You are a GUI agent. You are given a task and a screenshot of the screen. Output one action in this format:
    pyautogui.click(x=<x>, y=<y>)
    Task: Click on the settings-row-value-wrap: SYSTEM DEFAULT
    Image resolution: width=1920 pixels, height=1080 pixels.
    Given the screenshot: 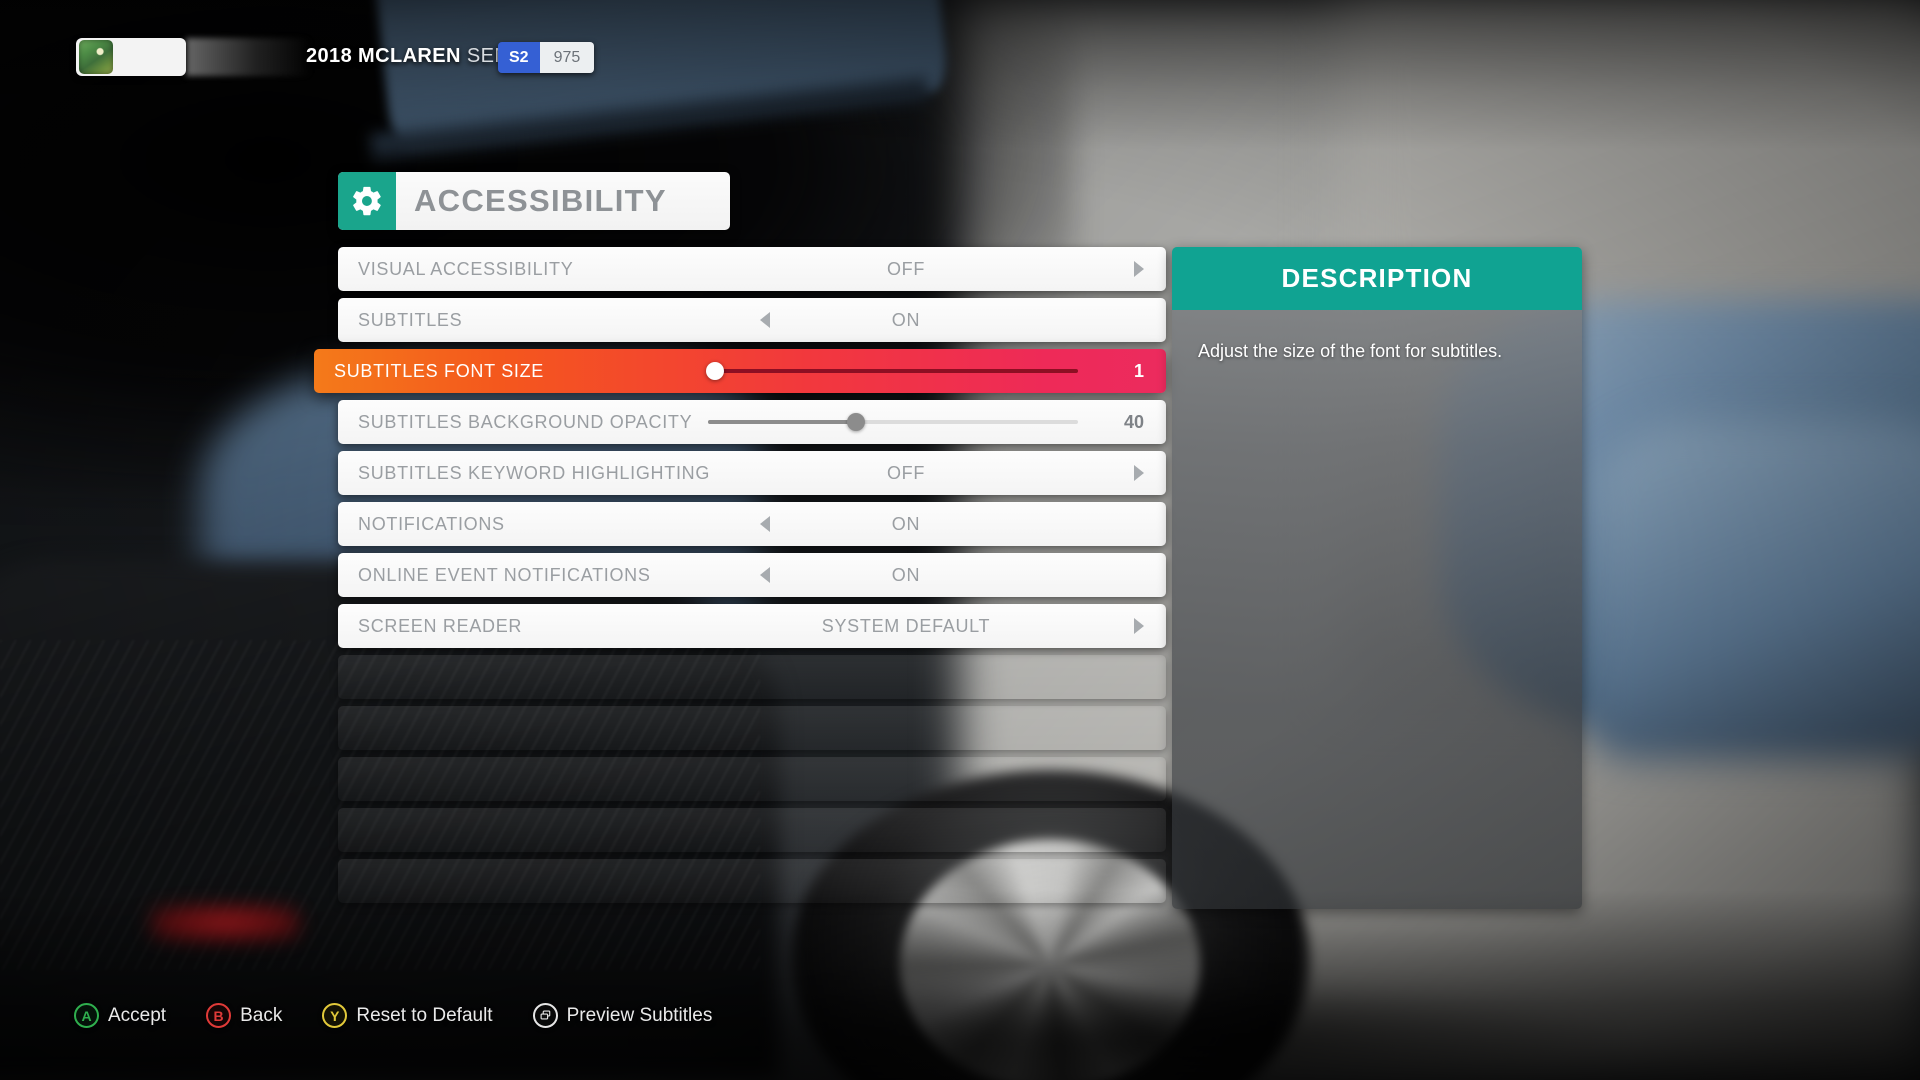 What is the action you would take?
    pyautogui.click(x=906, y=626)
    